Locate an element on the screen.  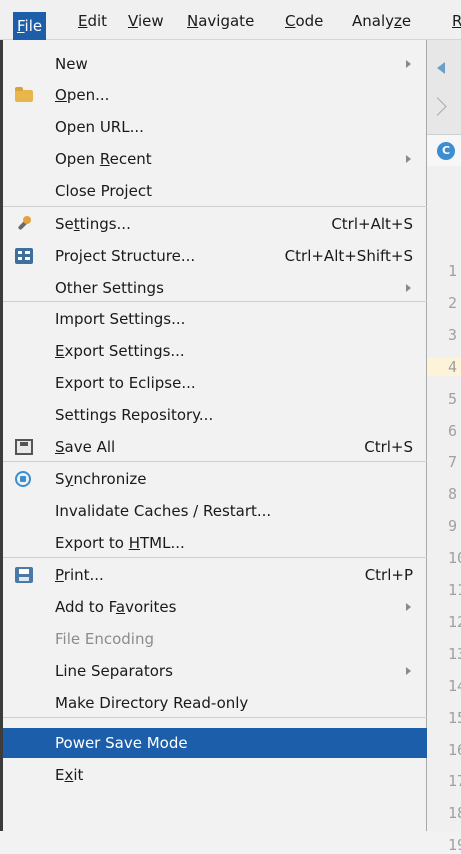
shortcut-label: Ctrl+Alt+Shift+S is located at coordinates (348, 256).